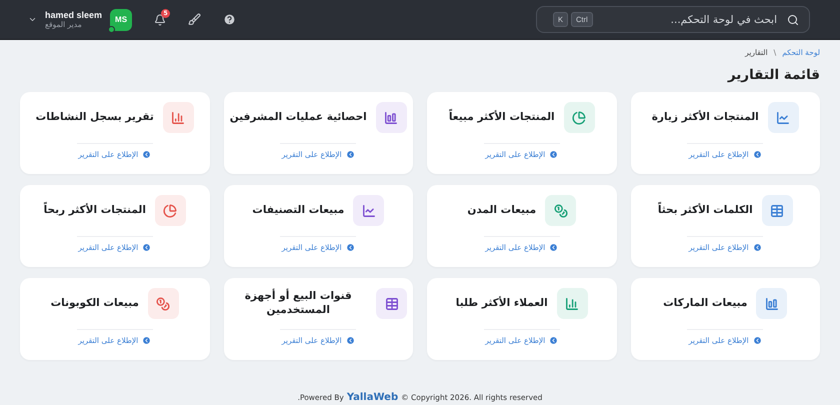 This screenshot has height=405, width=840. What do you see at coordinates (32, 19) in the screenshot?
I see `caret-icon` at bounding box center [32, 19].